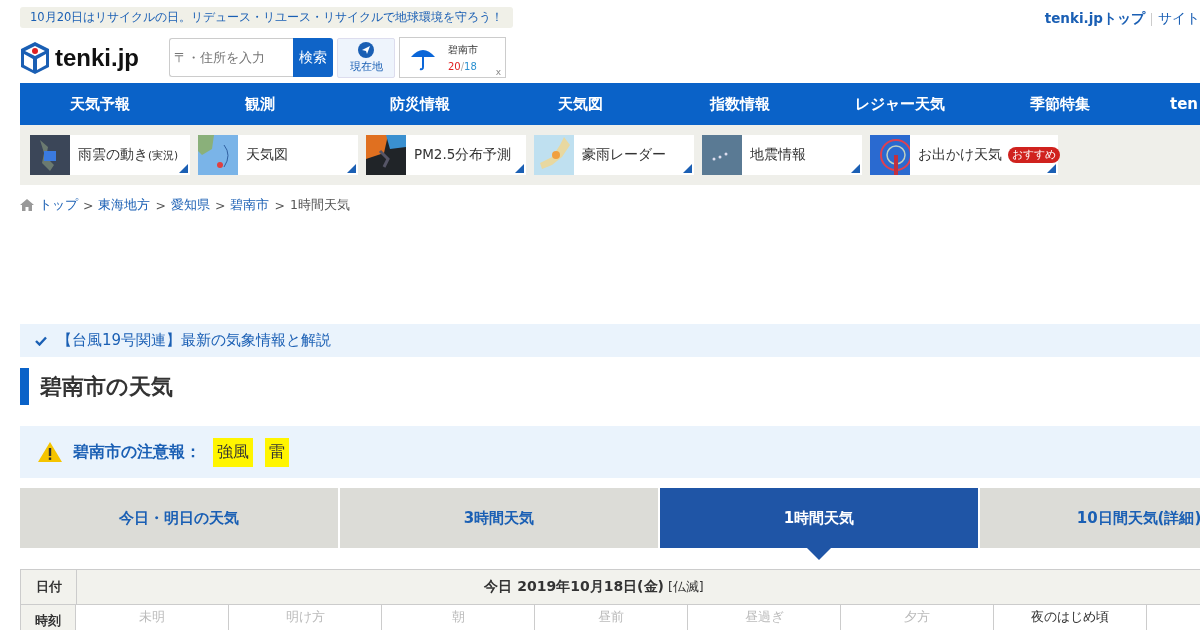 The width and height of the screenshot is (1200, 630). What do you see at coordinates (458, 617) in the screenshot?
I see `period-cell: 朝` at bounding box center [458, 617].